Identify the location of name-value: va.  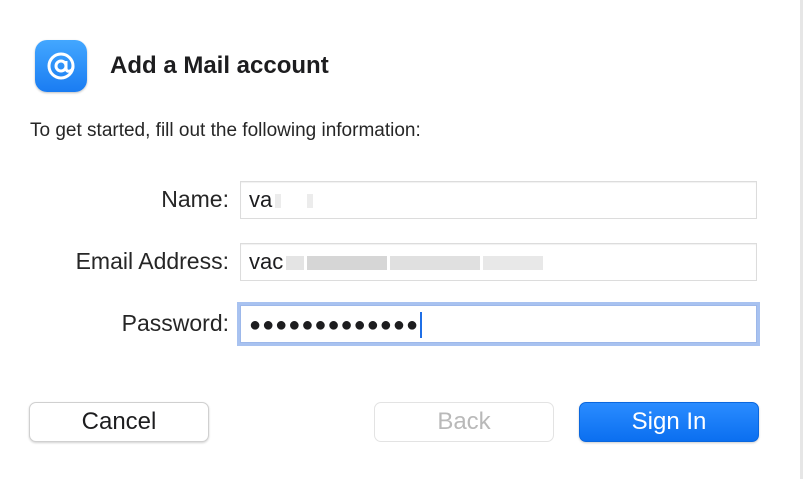
(261, 199).